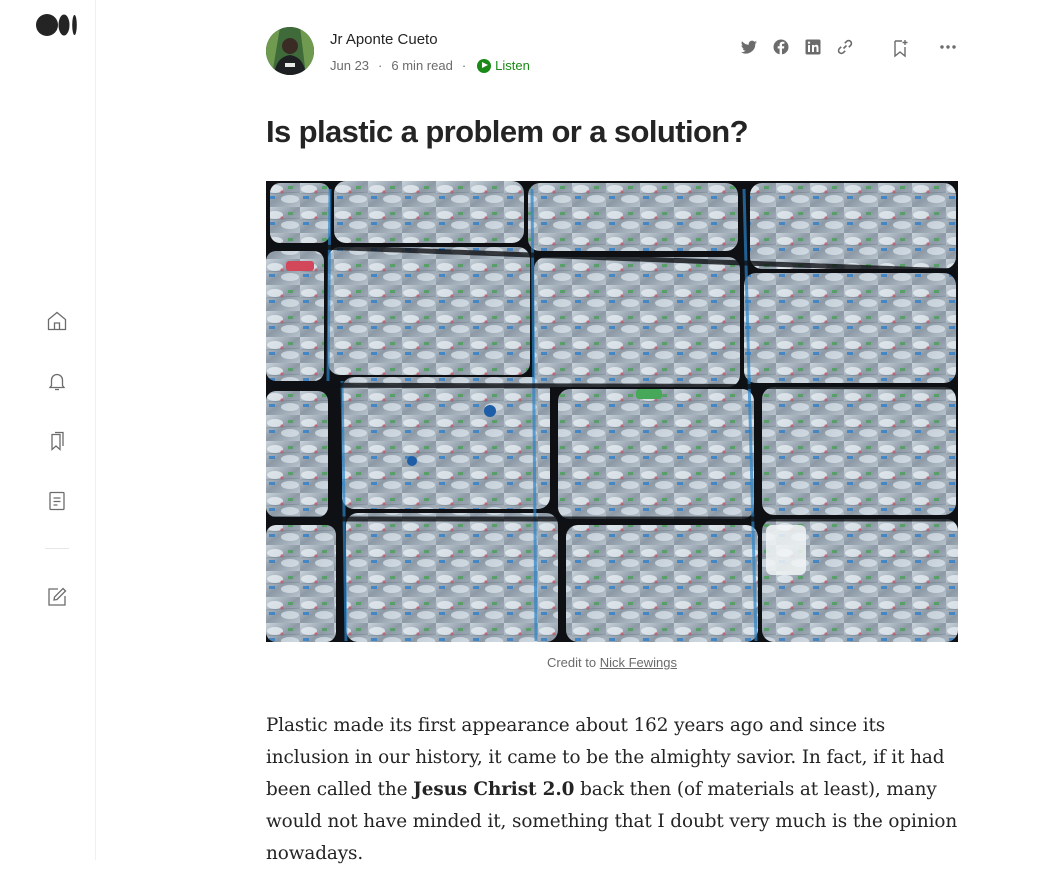 The height and width of the screenshot is (870, 1060). What do you see at coordinates (57, 321) in the screenshot?
I see `home-icon` at bounding box center [57, 321].